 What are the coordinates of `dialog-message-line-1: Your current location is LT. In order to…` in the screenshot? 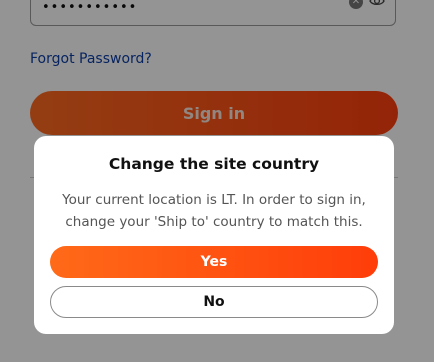 It's located at (214, 200).